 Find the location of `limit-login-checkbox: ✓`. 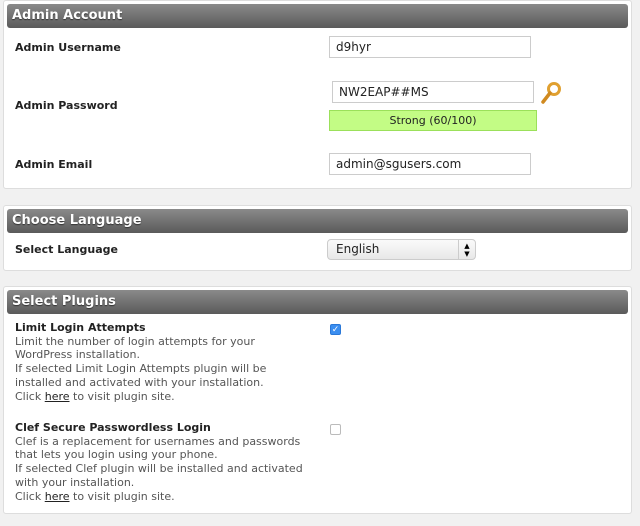

limit-login-checkbox: ✓ is located at coordinates (335, 329).